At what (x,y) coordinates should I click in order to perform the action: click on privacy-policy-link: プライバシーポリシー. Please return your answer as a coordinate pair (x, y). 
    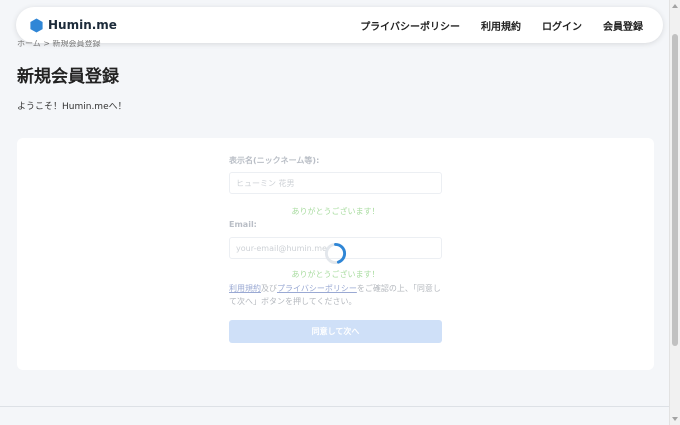
    Looking at the image, I should click on (317, 288).